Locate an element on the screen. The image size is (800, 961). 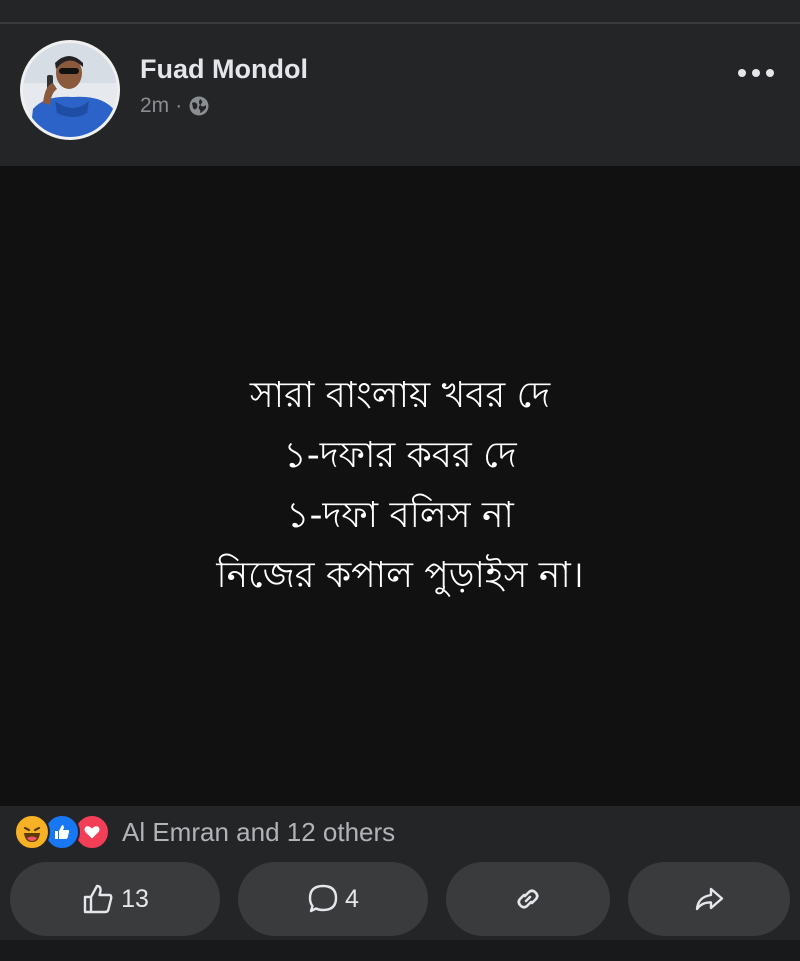
globe-icon is located at coordinates (199, 106).